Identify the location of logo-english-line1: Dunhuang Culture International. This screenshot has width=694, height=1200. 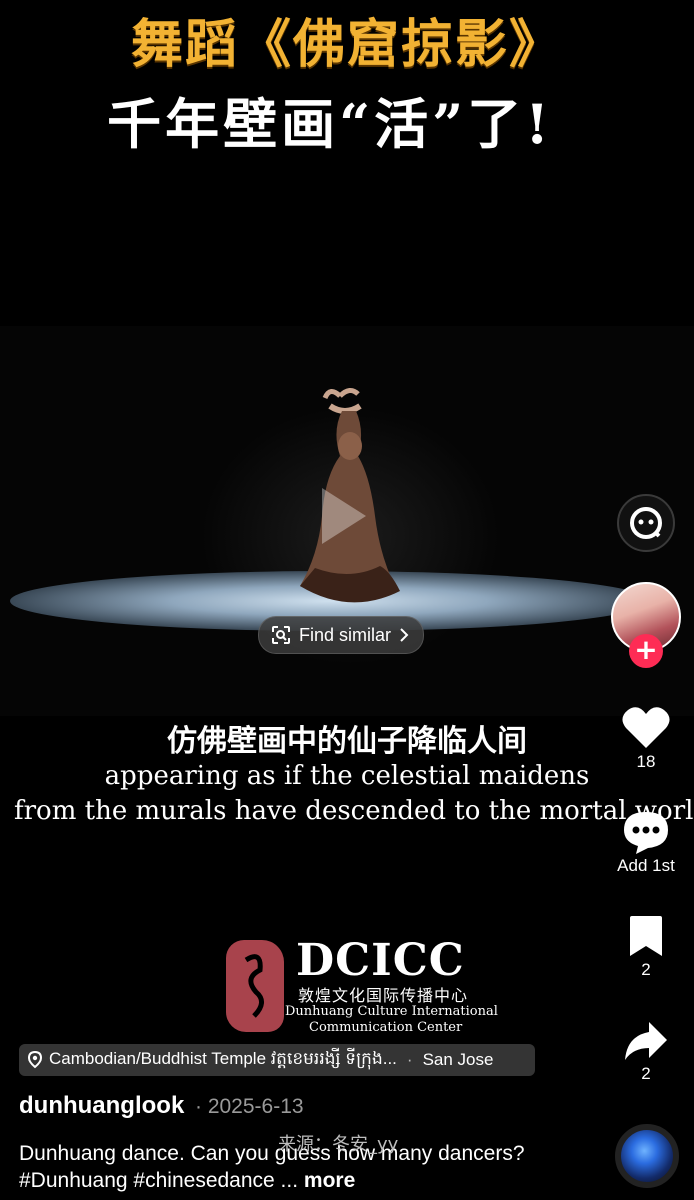
(391, 1011).